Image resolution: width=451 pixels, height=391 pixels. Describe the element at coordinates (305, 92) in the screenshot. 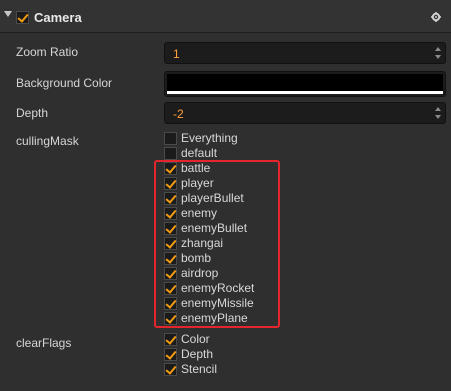

I see `alpha-bar` at that location.